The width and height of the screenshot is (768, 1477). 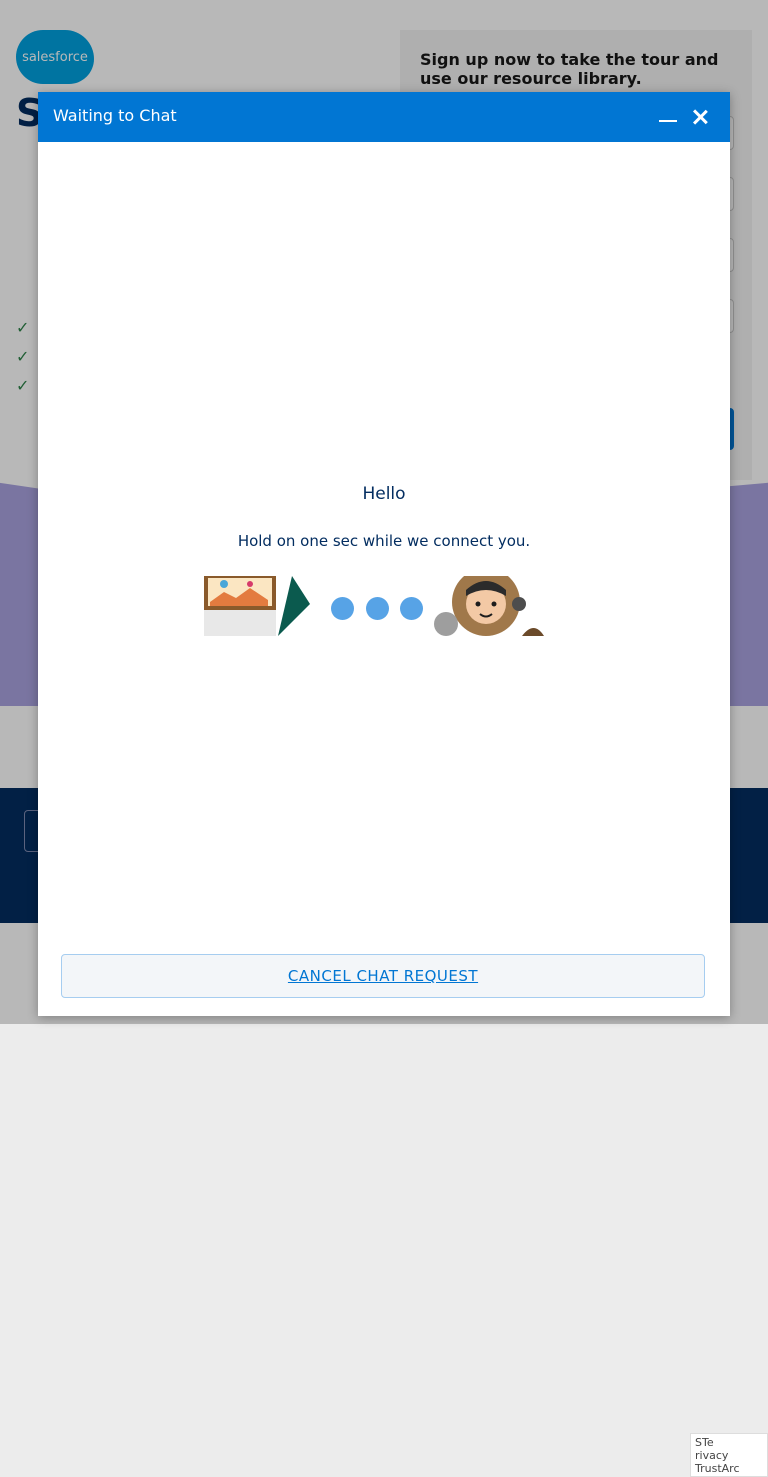 What do you see at coordinates (668, 117) in the screenshot?
I see `minimize-button` at bounding box center [668, 117].